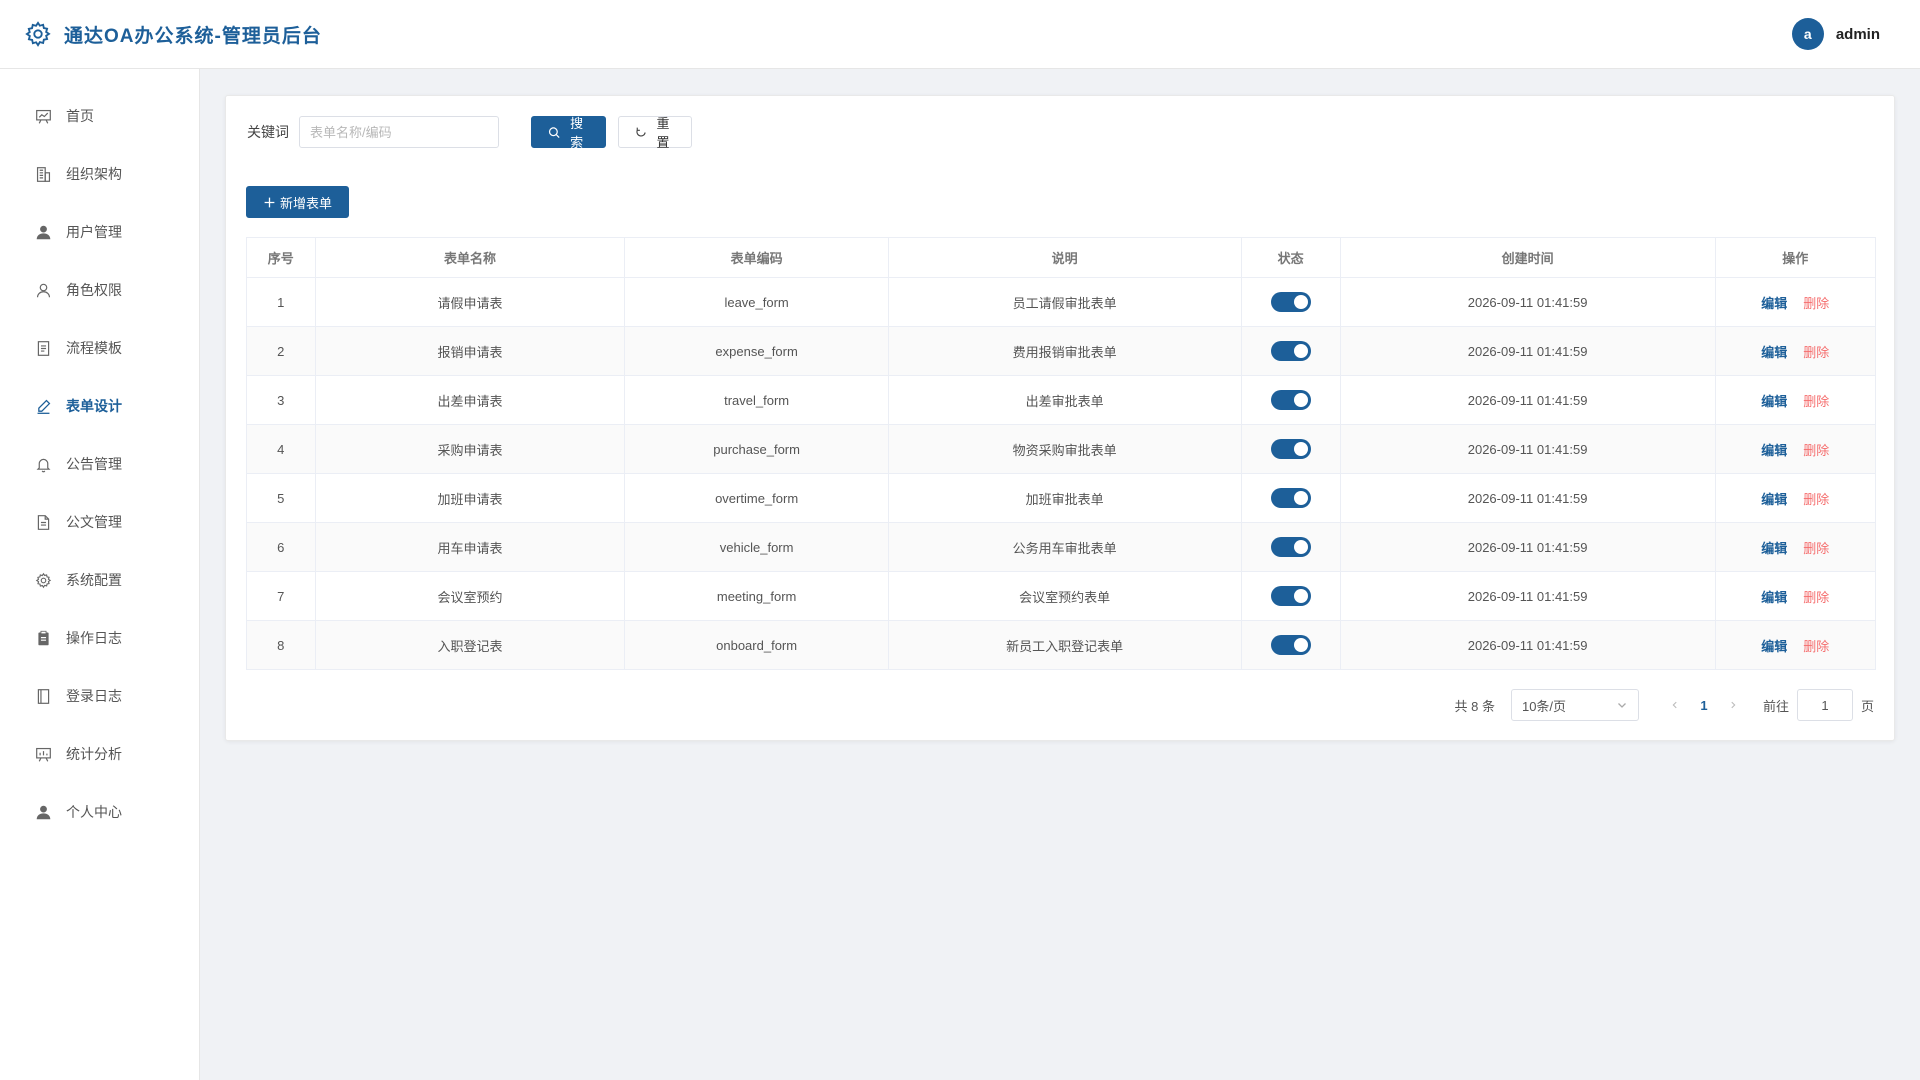 The width and height of the screenshot is (1920, 1080). Describe the element at coordinates (99, 754) in the screenshot. I see `sidebar-item-stats: 统计分析` at that location.